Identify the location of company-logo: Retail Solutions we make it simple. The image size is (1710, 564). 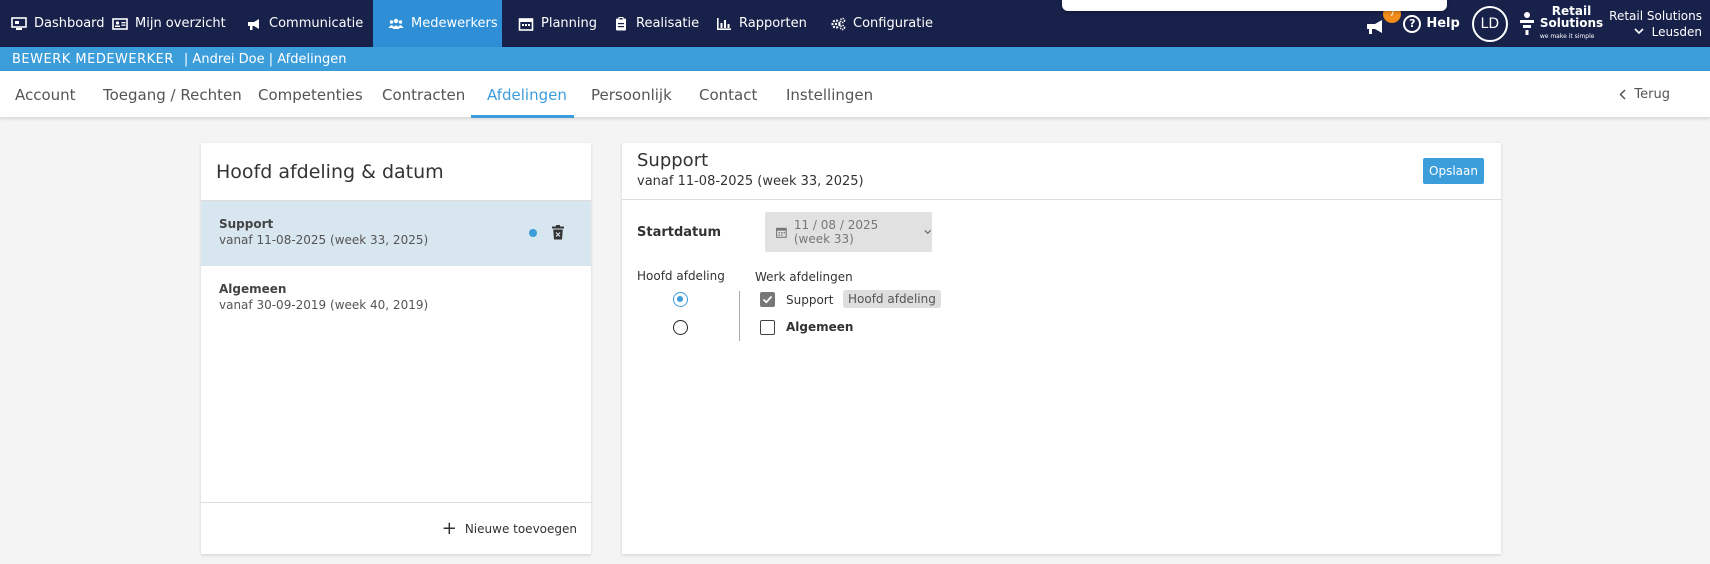
(1561, 24).